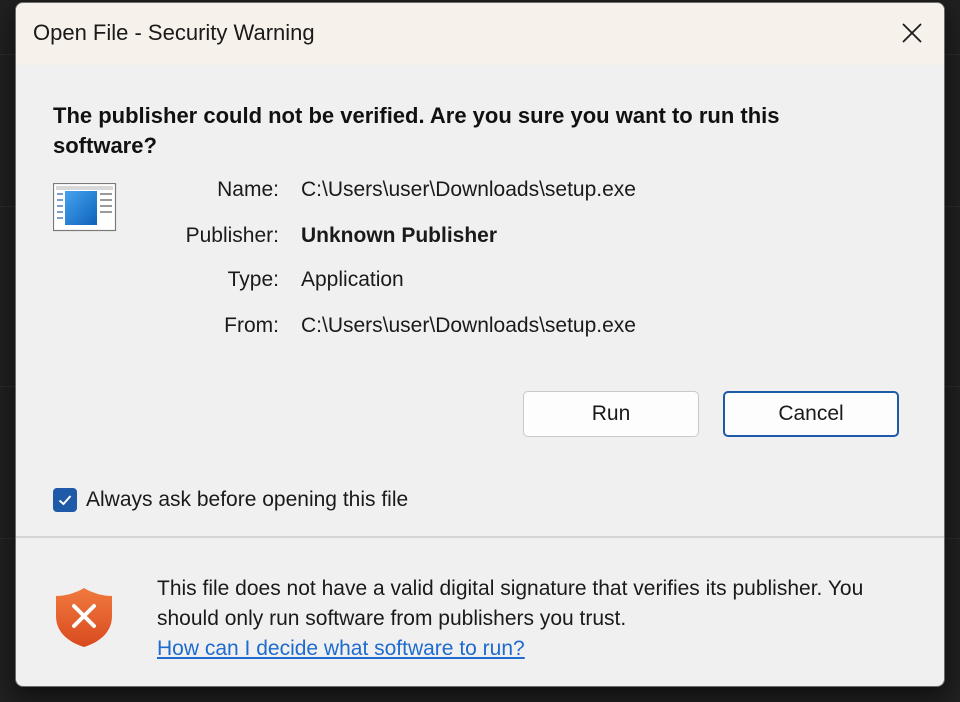 The width and height of the screenshot is (960, 702). I want to click on run-button: Run, so click(611, 414).